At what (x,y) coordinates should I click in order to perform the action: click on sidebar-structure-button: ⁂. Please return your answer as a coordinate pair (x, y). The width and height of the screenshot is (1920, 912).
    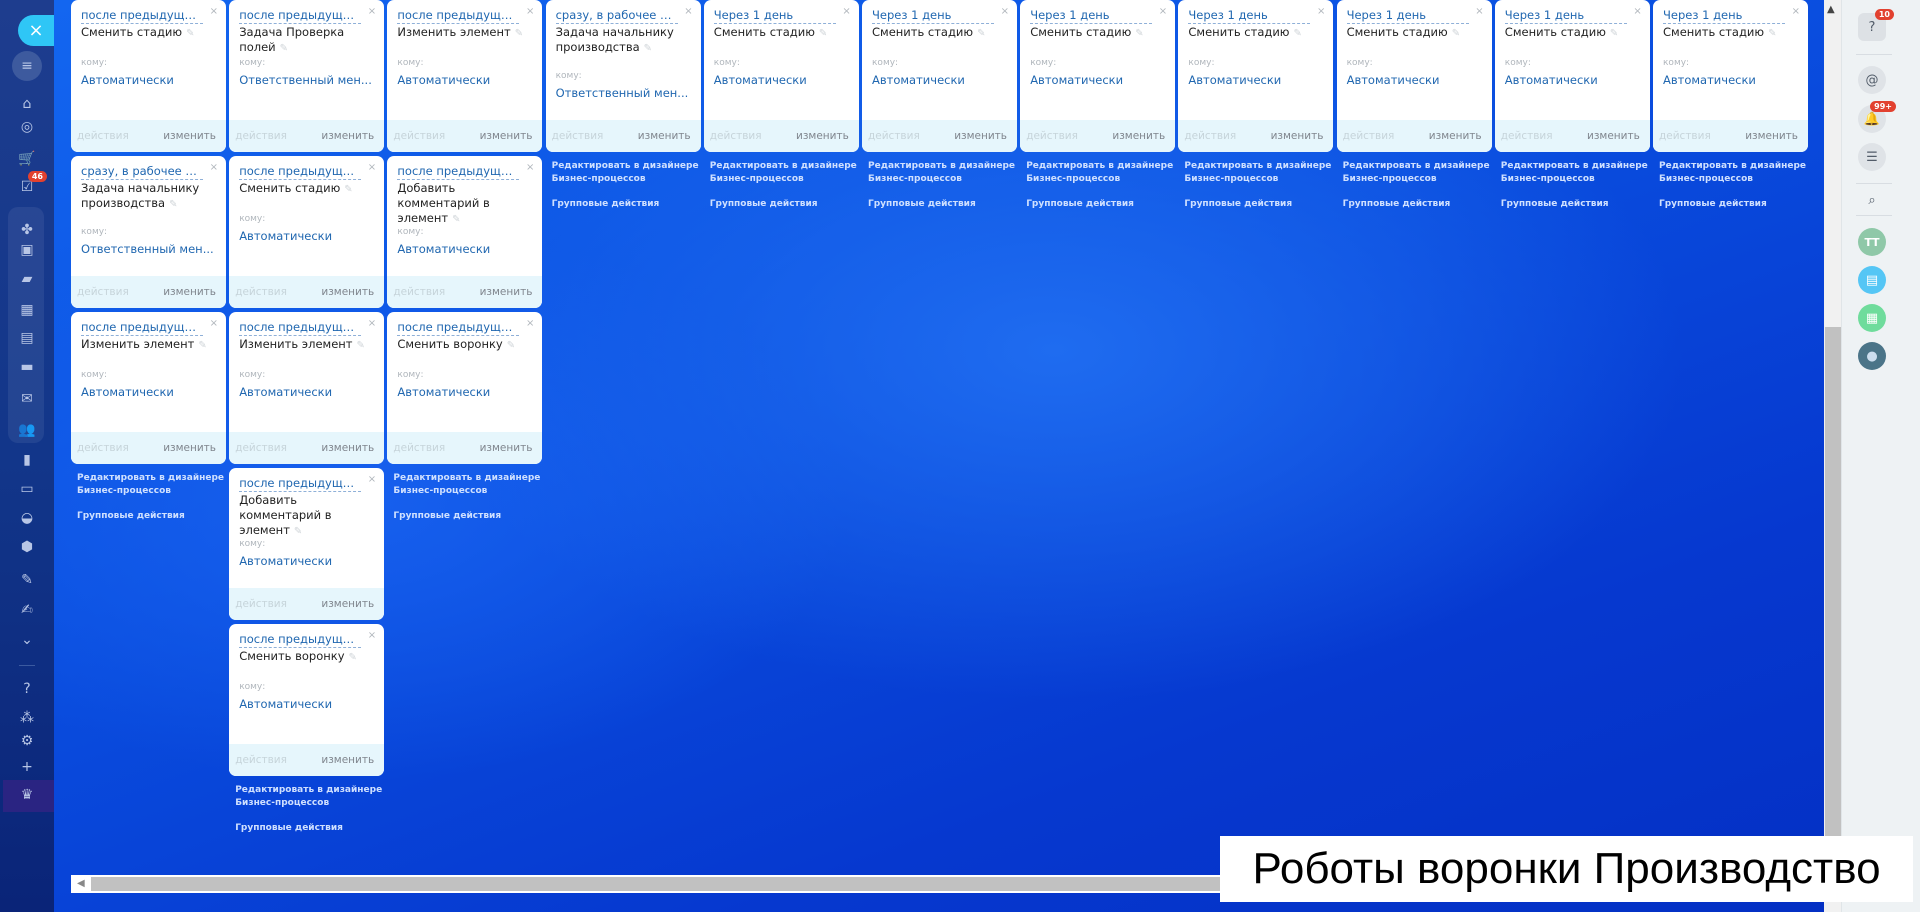
    Looking at the image, I should click on (27, 718).